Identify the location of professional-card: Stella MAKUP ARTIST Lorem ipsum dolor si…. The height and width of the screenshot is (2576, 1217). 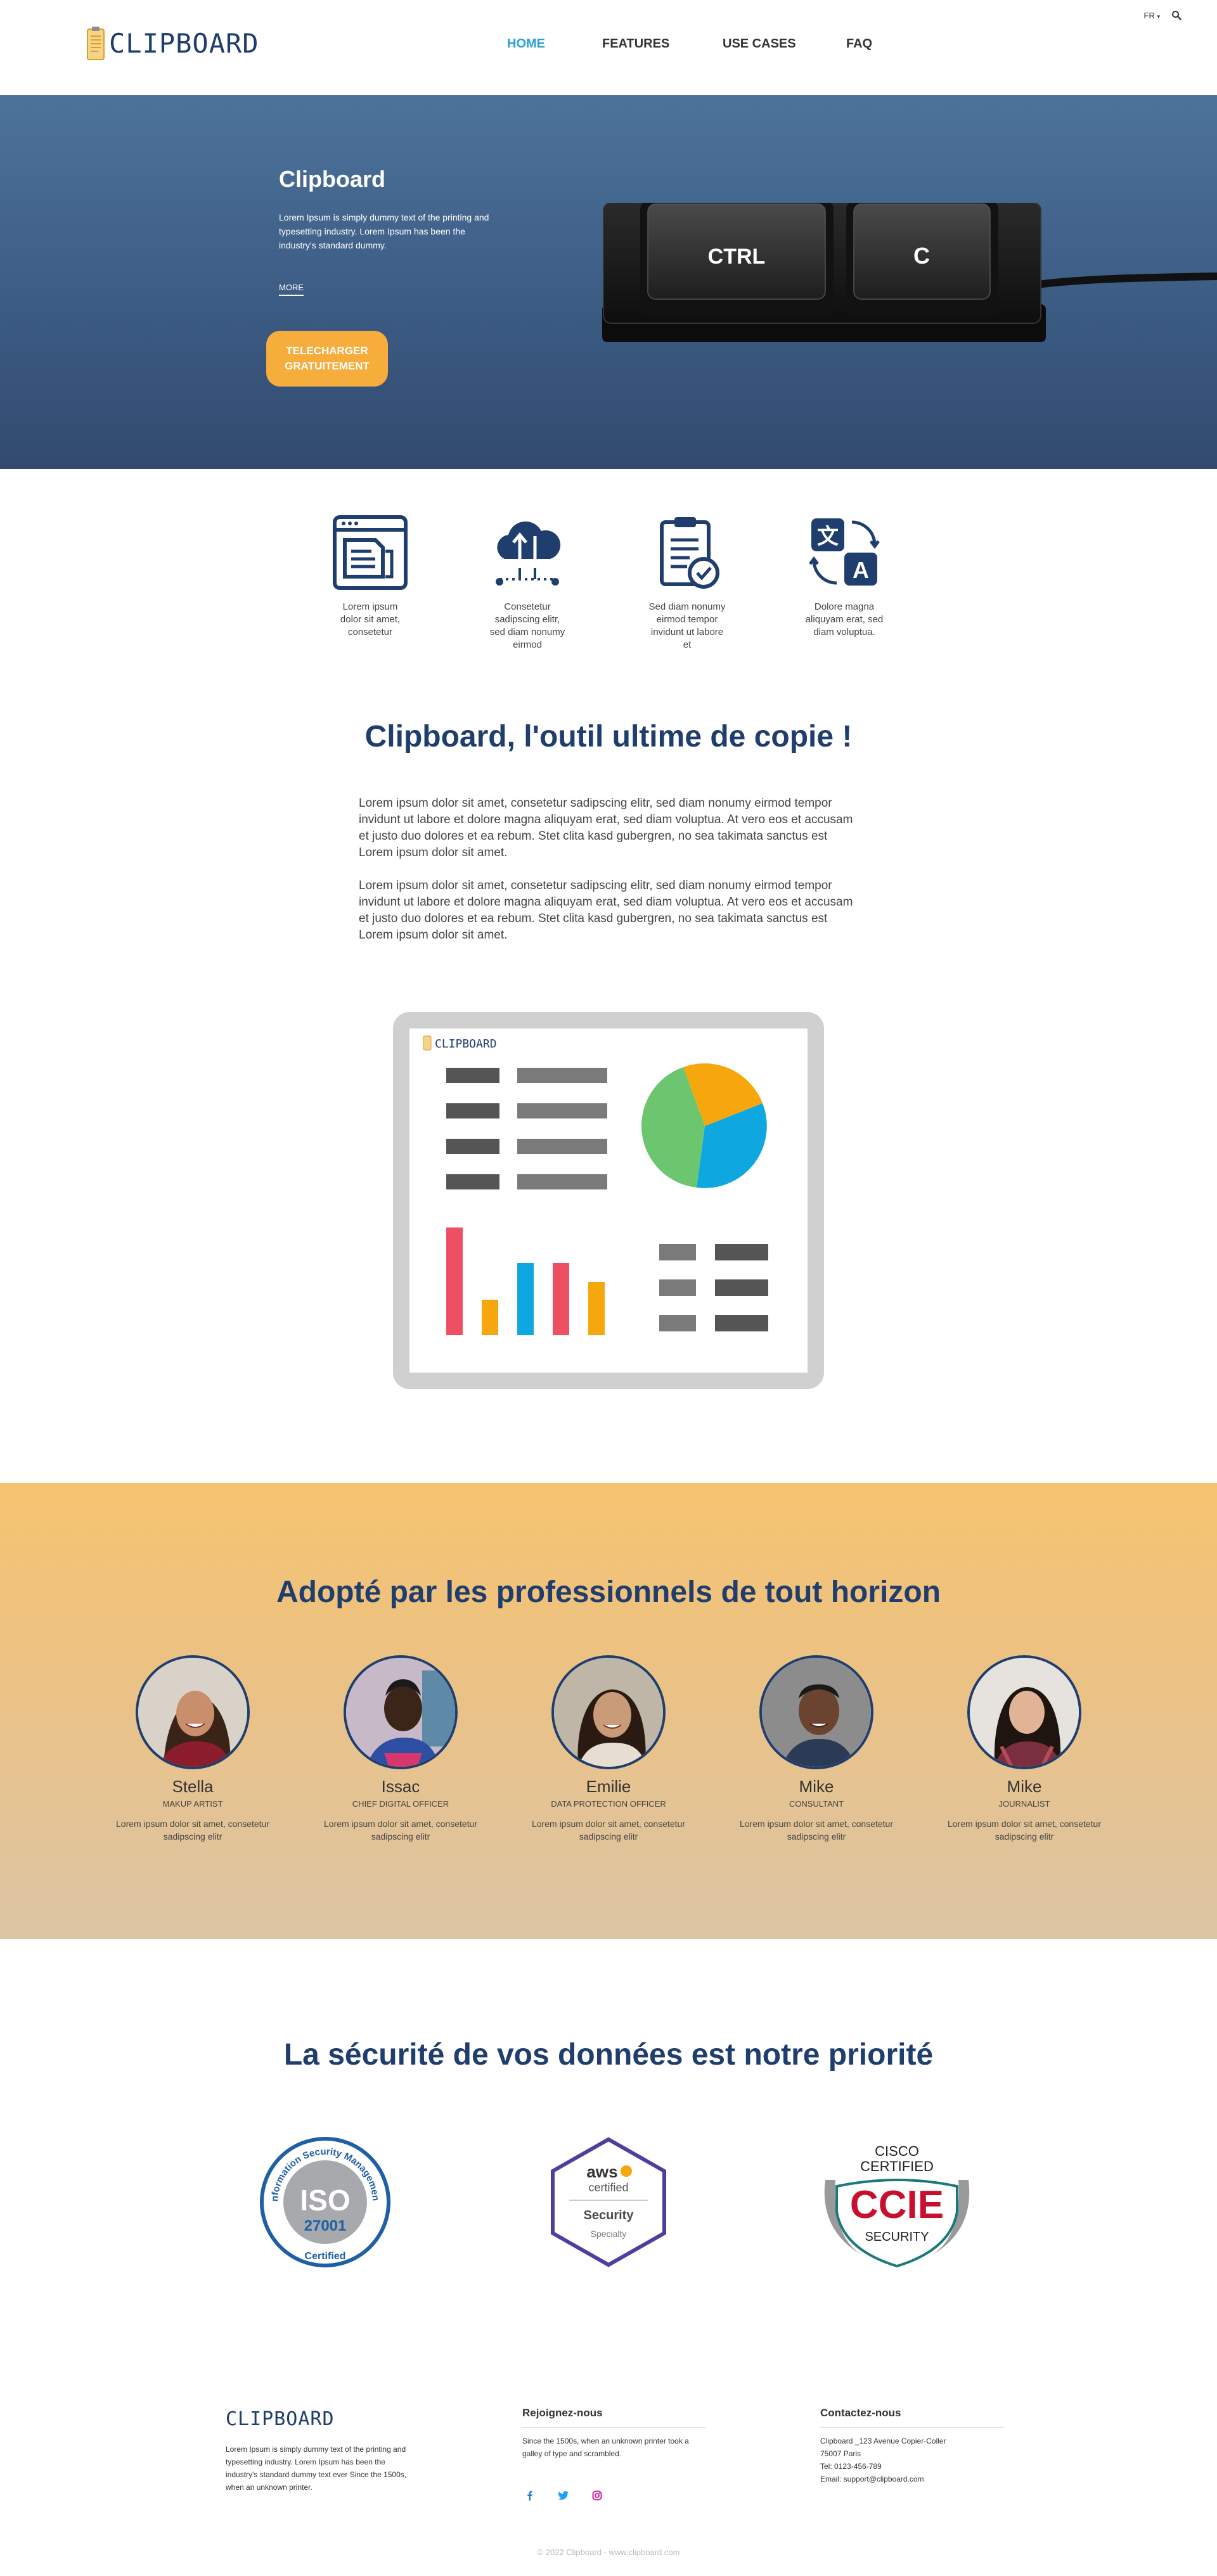
(192, 1749).